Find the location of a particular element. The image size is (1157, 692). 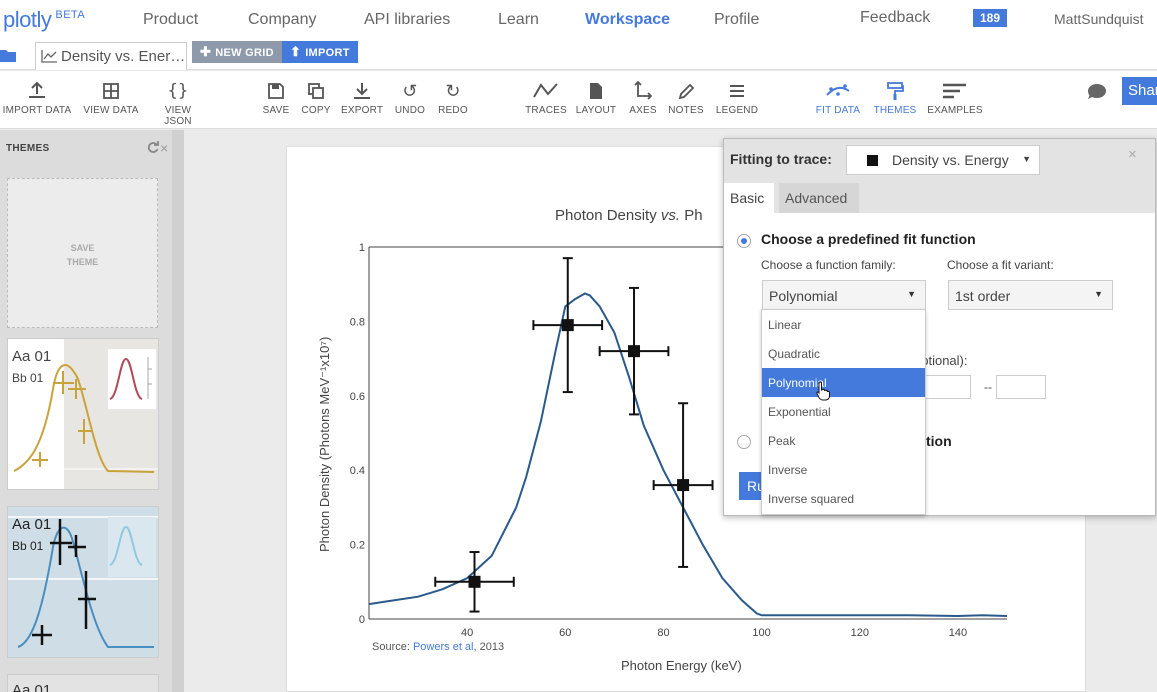

axes-label: AXES is located at coordinates (643, 110).